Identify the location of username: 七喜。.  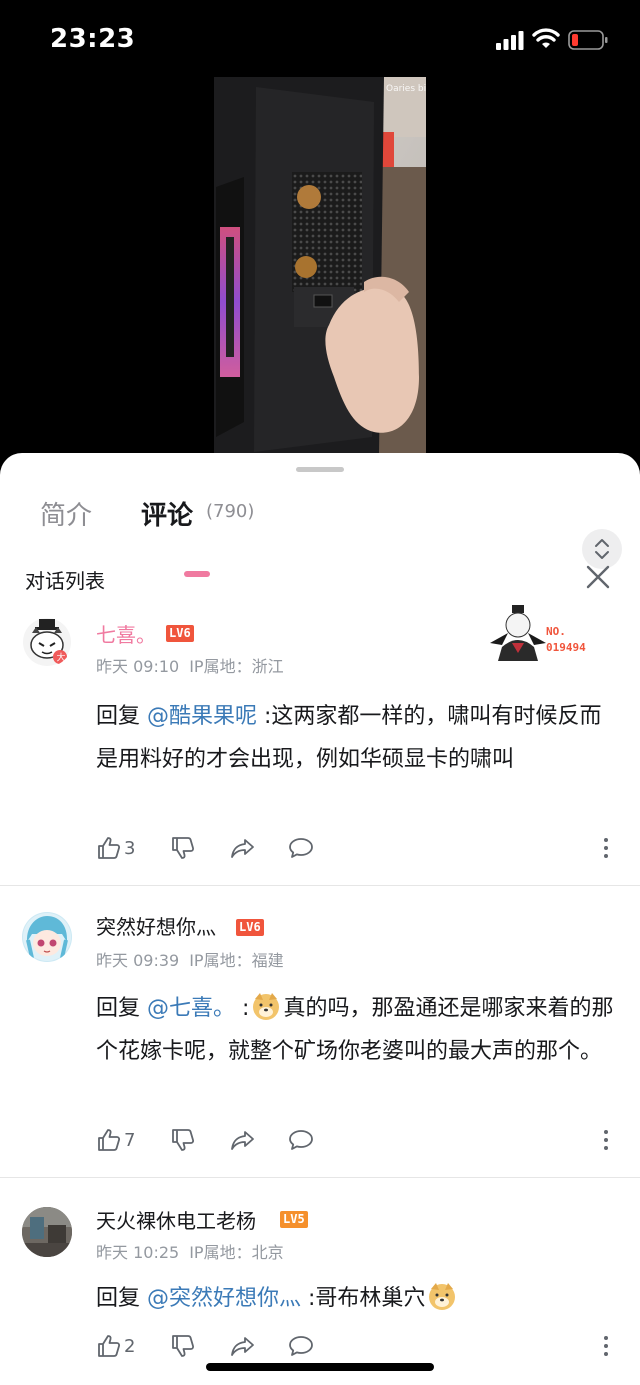
(126, 633).